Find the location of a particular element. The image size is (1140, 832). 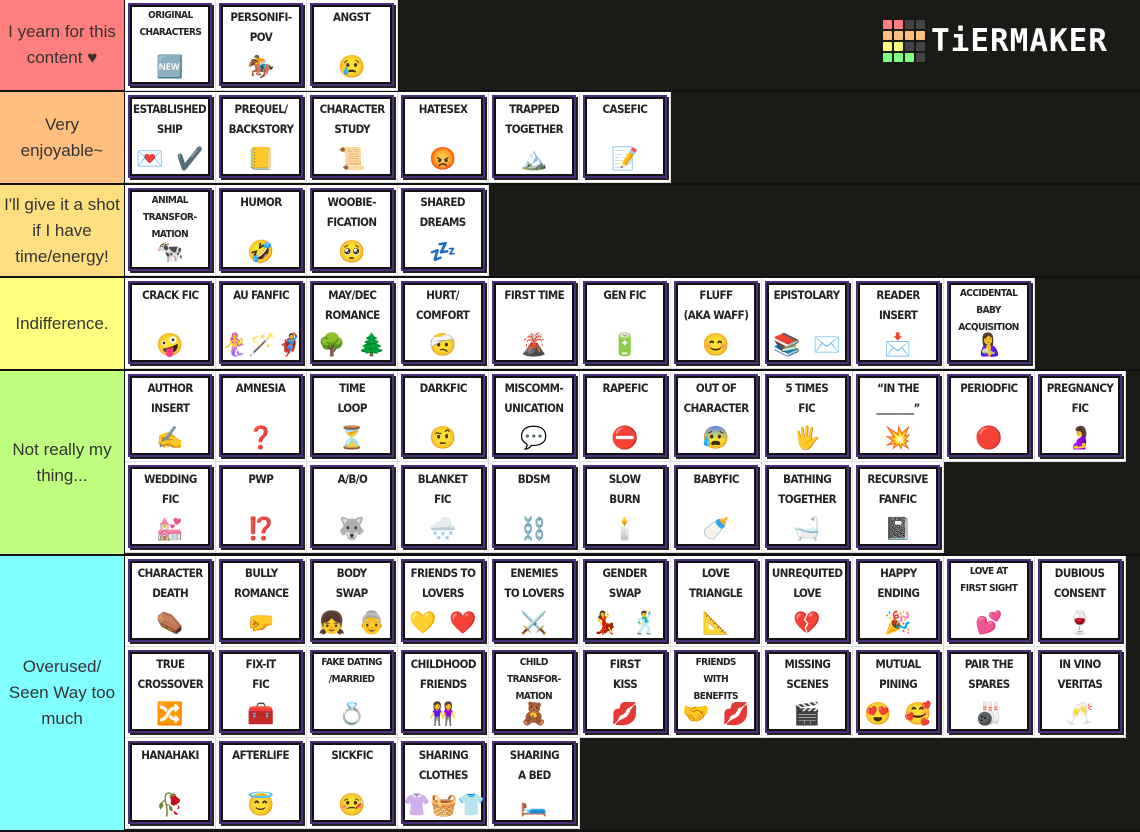

tier-label: Very enjoyable~ is located at coordinates (62, 137).